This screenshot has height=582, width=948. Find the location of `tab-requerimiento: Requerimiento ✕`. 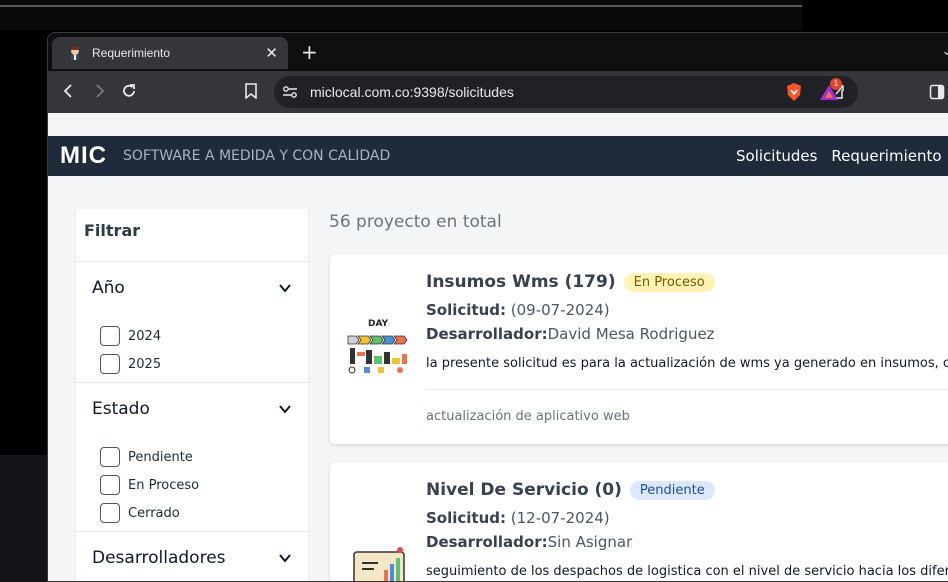

tab-requerimiento: Requerimiento ✕ is located at coordinates (170, 53).